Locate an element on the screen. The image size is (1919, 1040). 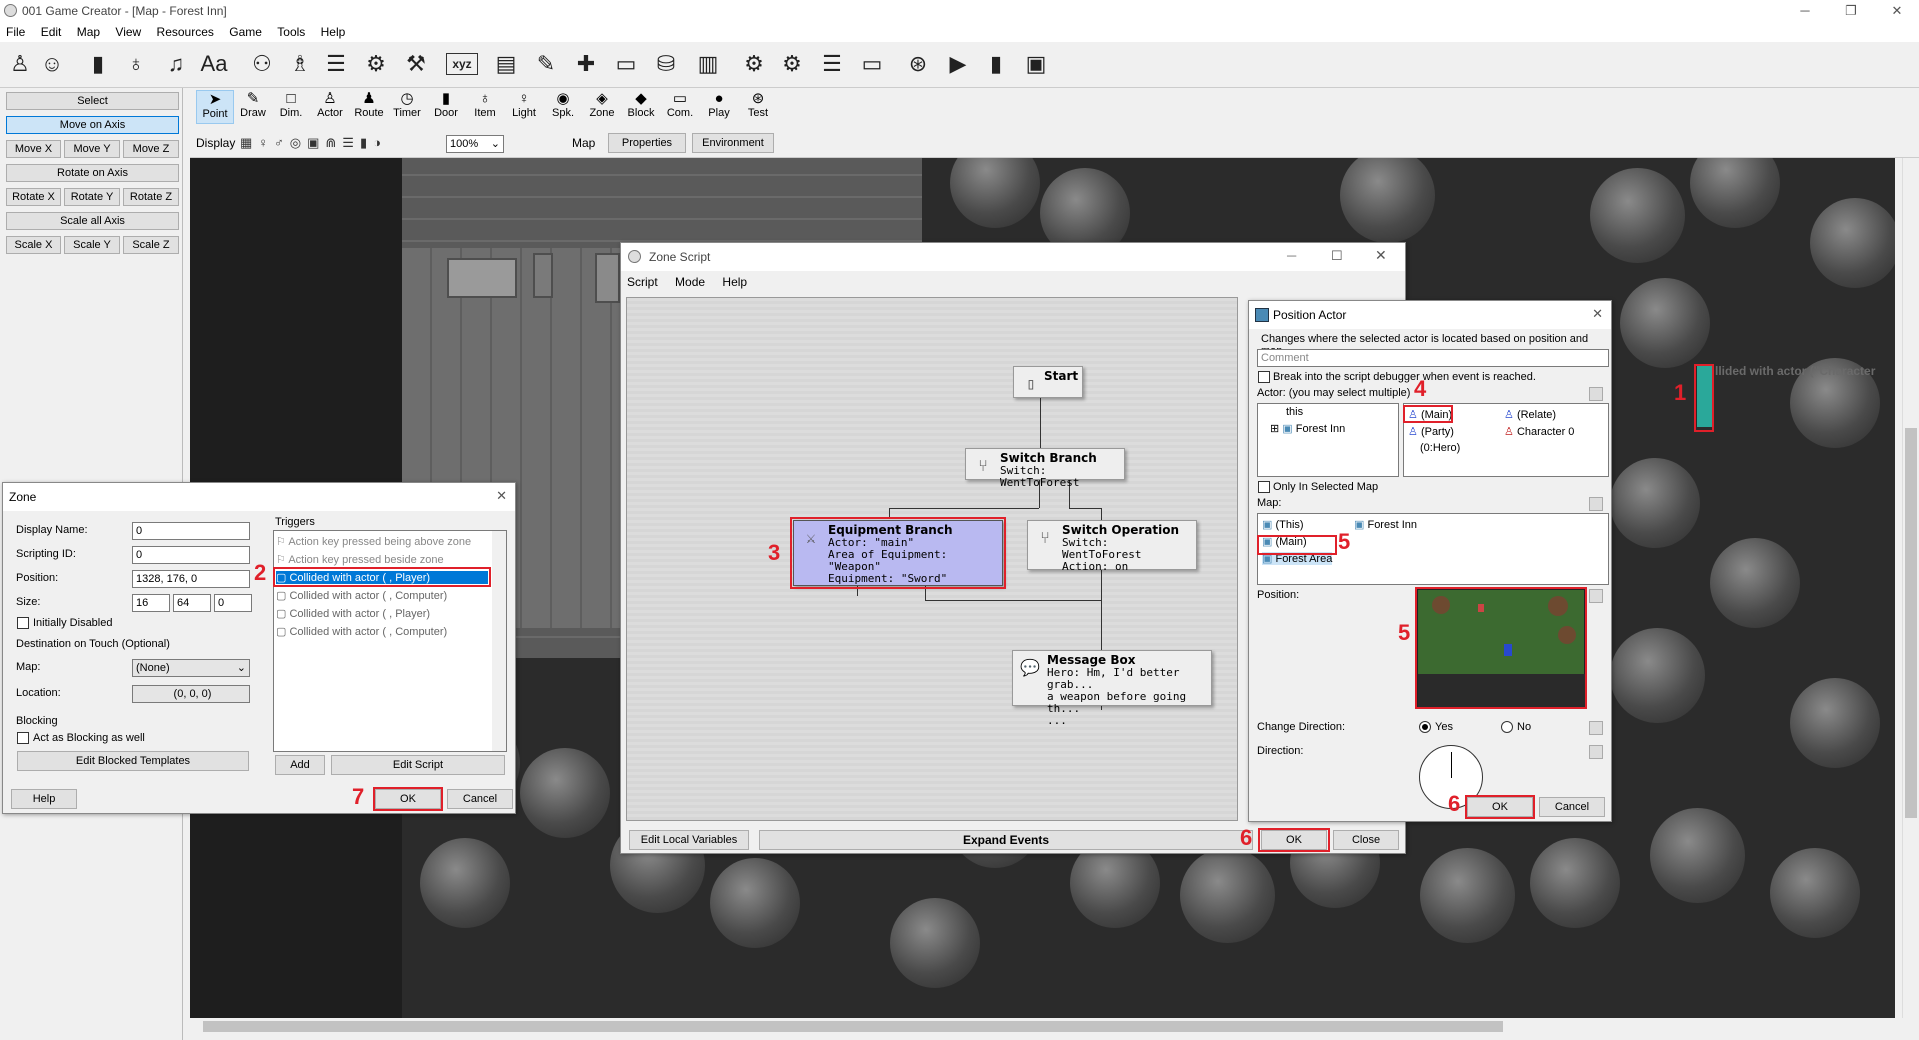
location-field: (0, 0, 0) is located at coordinates (191, 694).